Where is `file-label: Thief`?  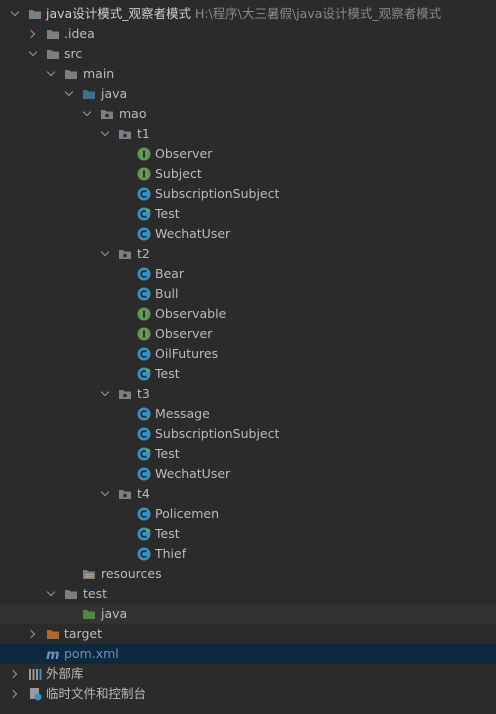 file-label: Thief is located at coordinates (171, 553).